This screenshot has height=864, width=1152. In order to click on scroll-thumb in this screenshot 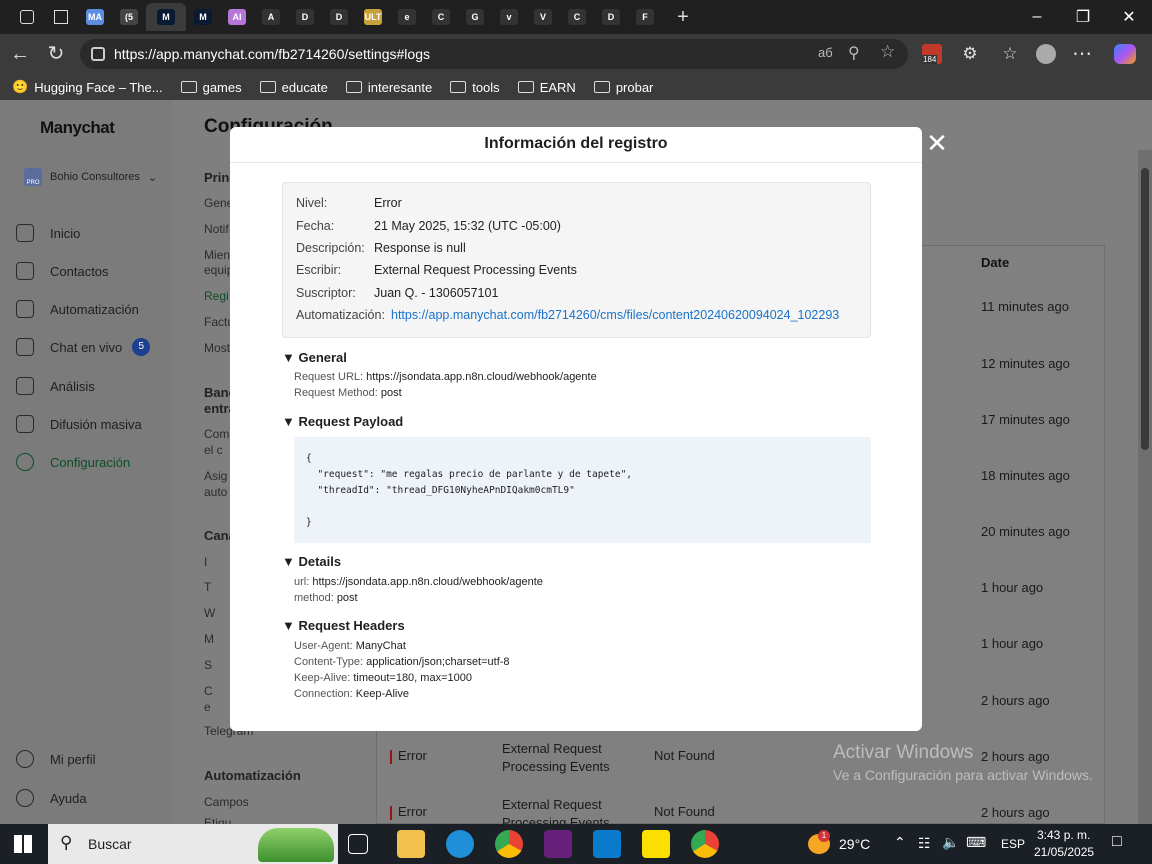, I will do `click(1145, 309)`.